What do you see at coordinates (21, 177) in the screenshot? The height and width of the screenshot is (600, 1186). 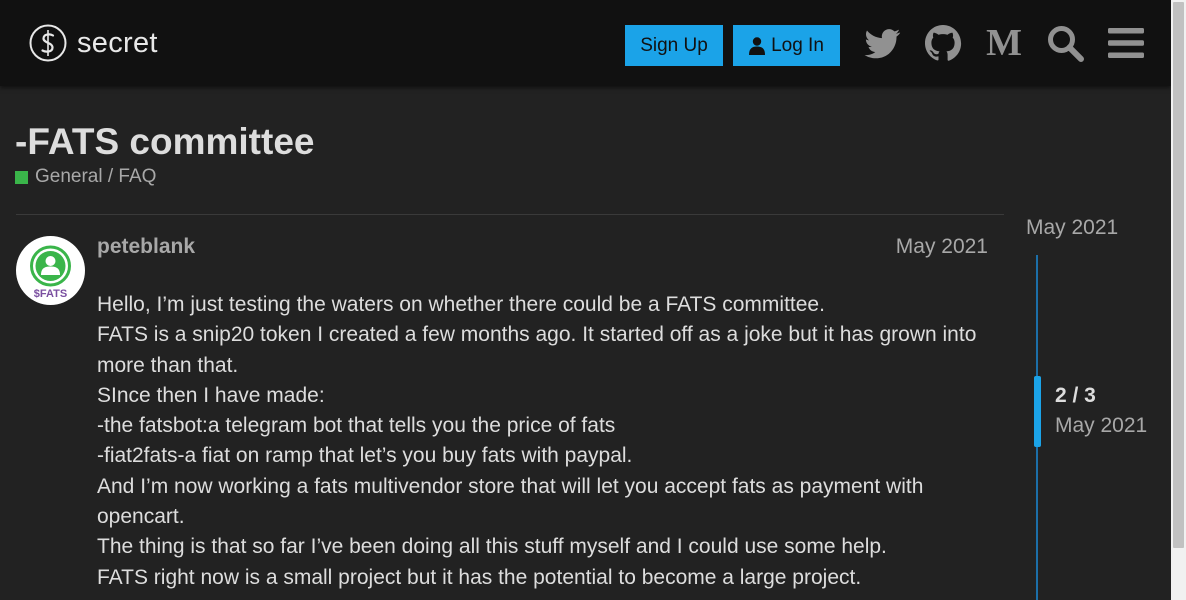 I see `category-color-badge` at bounding box center [21, 177].